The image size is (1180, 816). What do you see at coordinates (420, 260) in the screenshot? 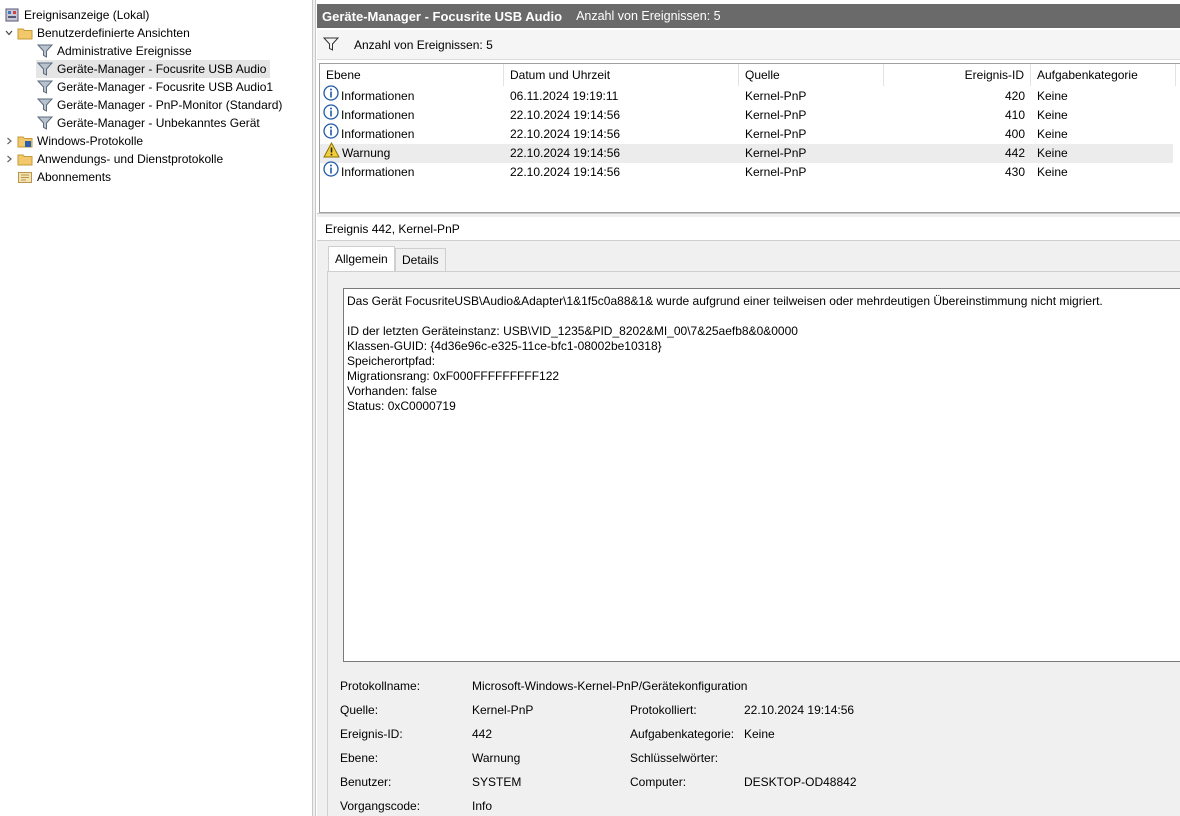
I see `tab-details: Details` at bounding box center [420, 260].